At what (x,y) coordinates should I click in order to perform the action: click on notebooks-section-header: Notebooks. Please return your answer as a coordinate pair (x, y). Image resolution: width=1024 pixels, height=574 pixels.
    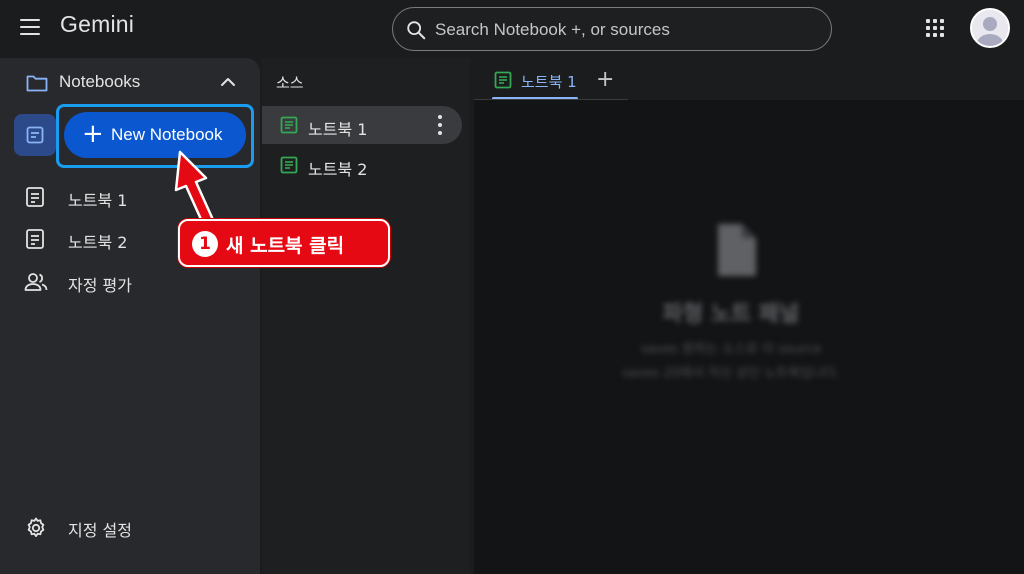
    Looking at the image, I should click on (134, 84).